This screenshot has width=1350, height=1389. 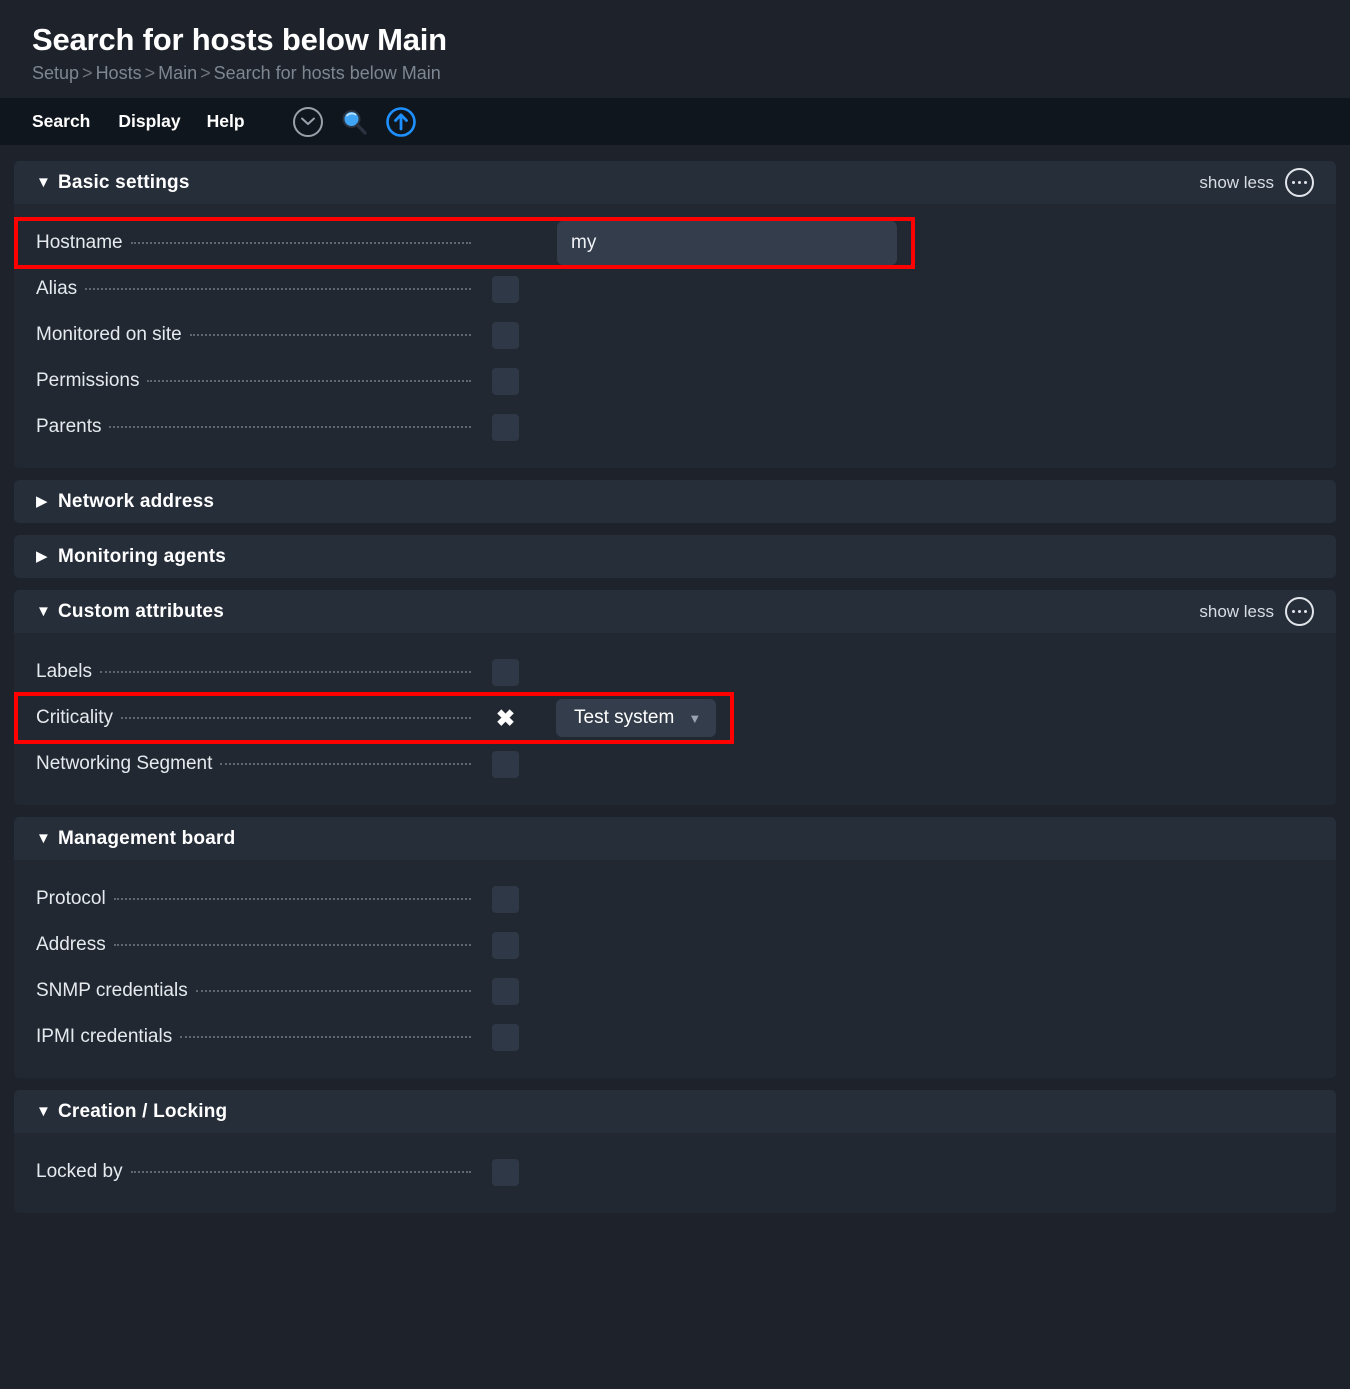 I want to click on section-header: ▼ Management board, so click(x=675, y=839).